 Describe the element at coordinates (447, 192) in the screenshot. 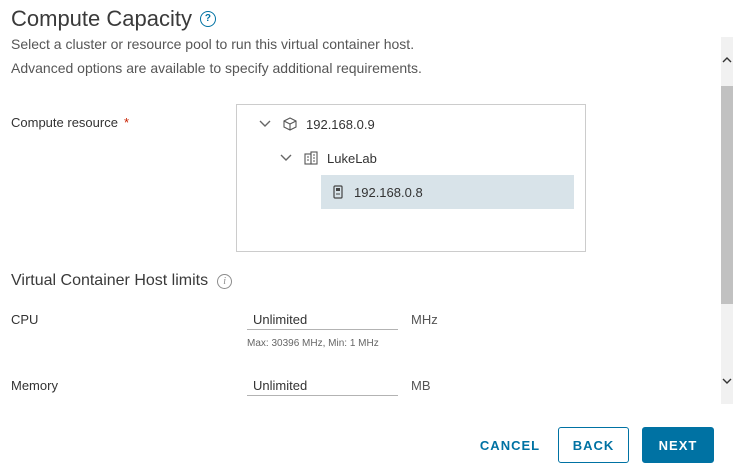

I see `tree-node-server: 192.168.0.8` at that location.